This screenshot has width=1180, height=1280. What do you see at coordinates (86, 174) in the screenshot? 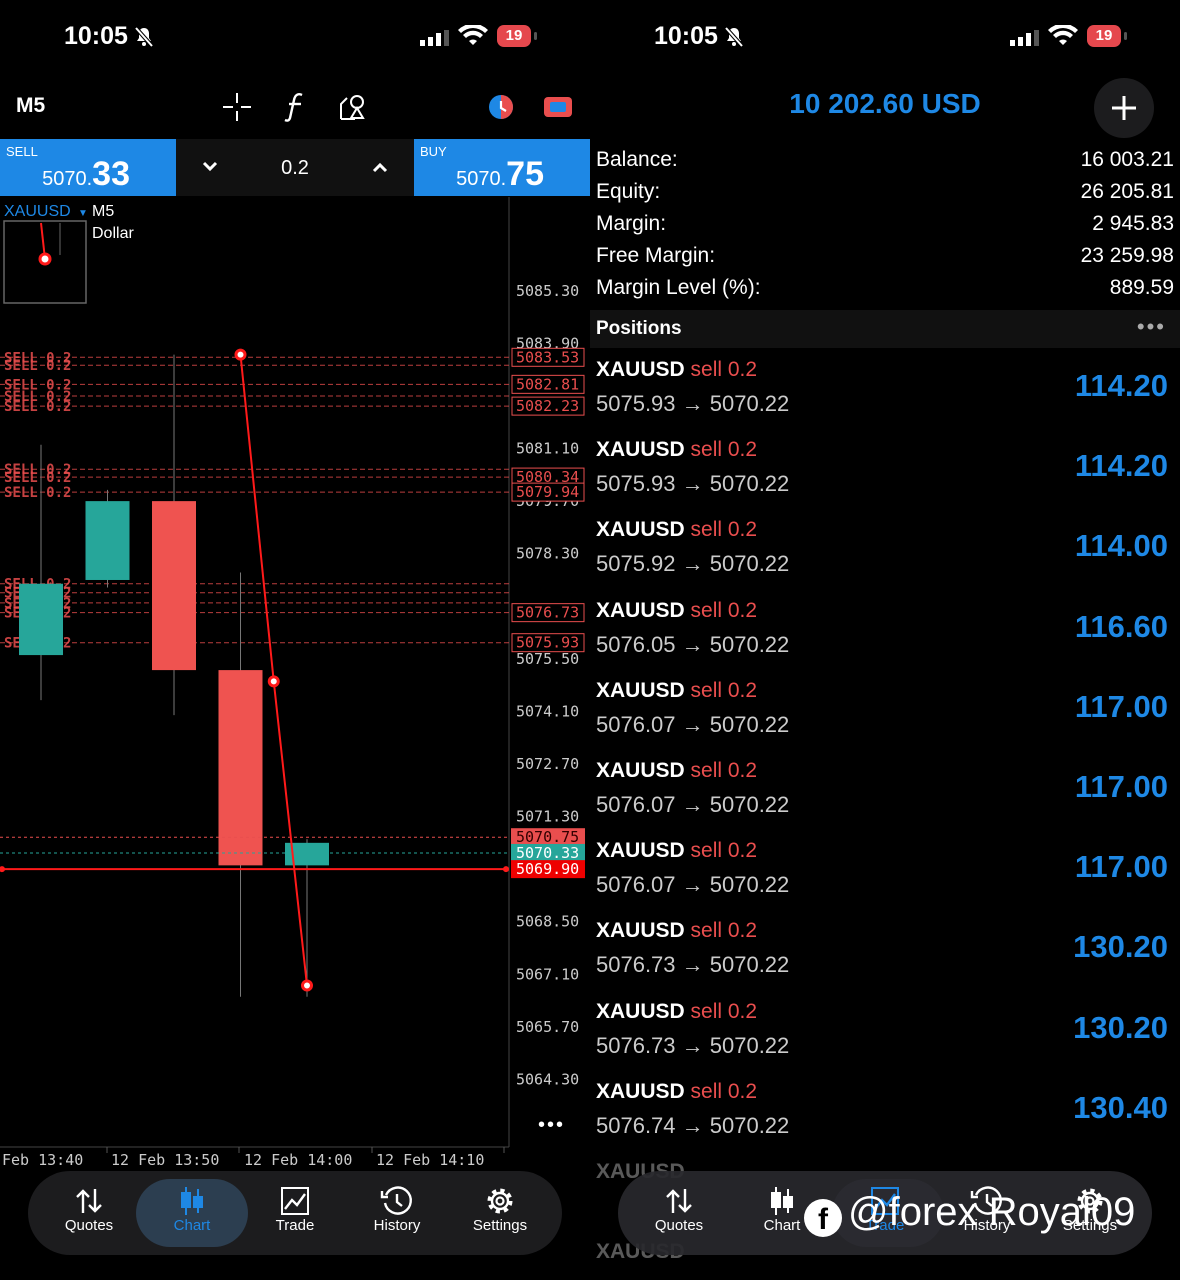
I see `sell-price: 5070.33` at bounding box center [86, 174].